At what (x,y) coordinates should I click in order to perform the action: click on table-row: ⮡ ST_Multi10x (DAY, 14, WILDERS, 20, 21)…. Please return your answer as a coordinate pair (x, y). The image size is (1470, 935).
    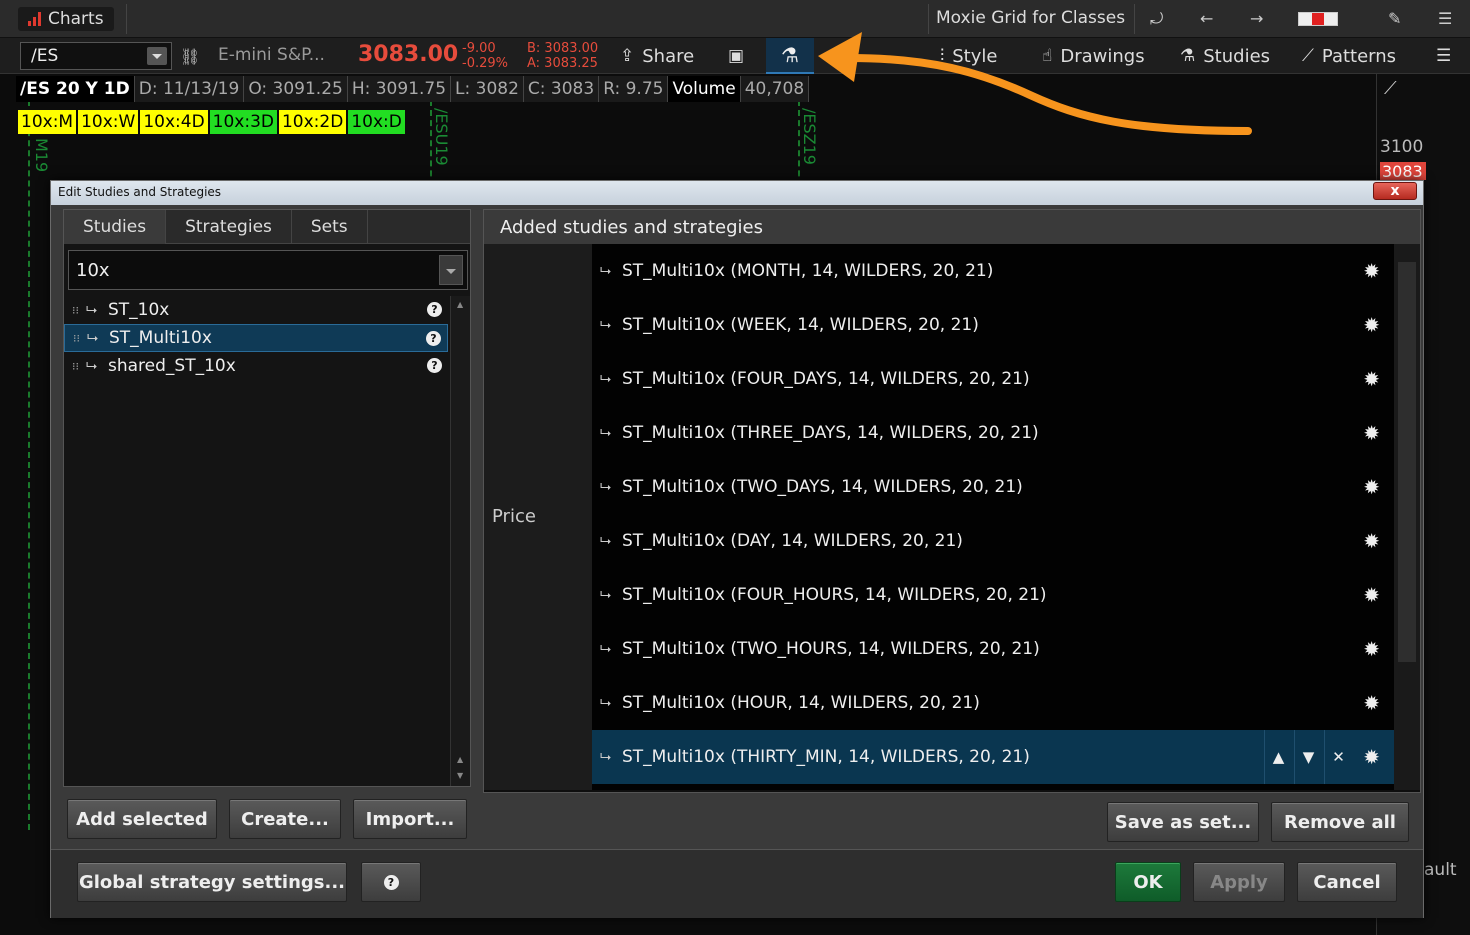
    Looking at the image, I should click on (993, 541).